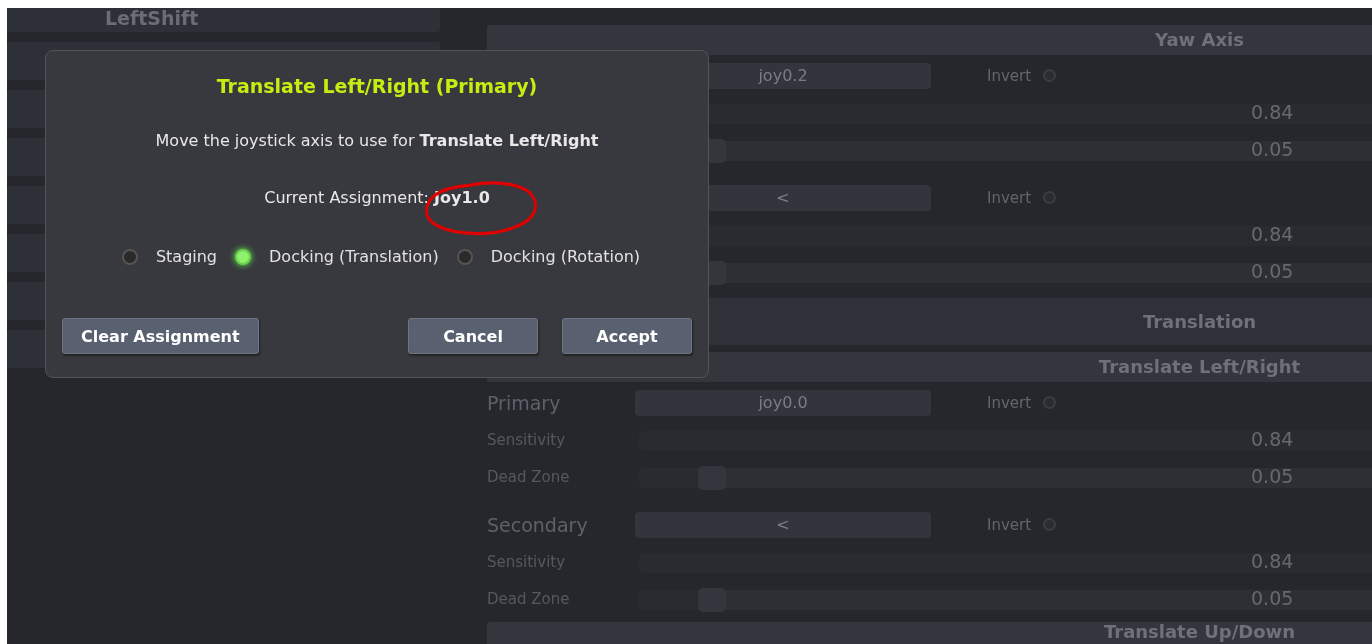  Describe the element at coordinates (223, 20) in the screenshot. I see `key-list-item: LeftShift` at that location.